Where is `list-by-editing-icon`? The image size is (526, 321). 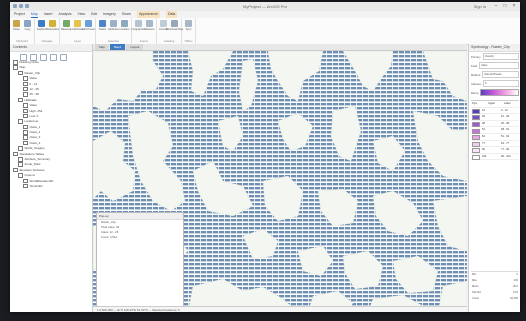
list-by-editing-icon is located at coordinates (53, 57).